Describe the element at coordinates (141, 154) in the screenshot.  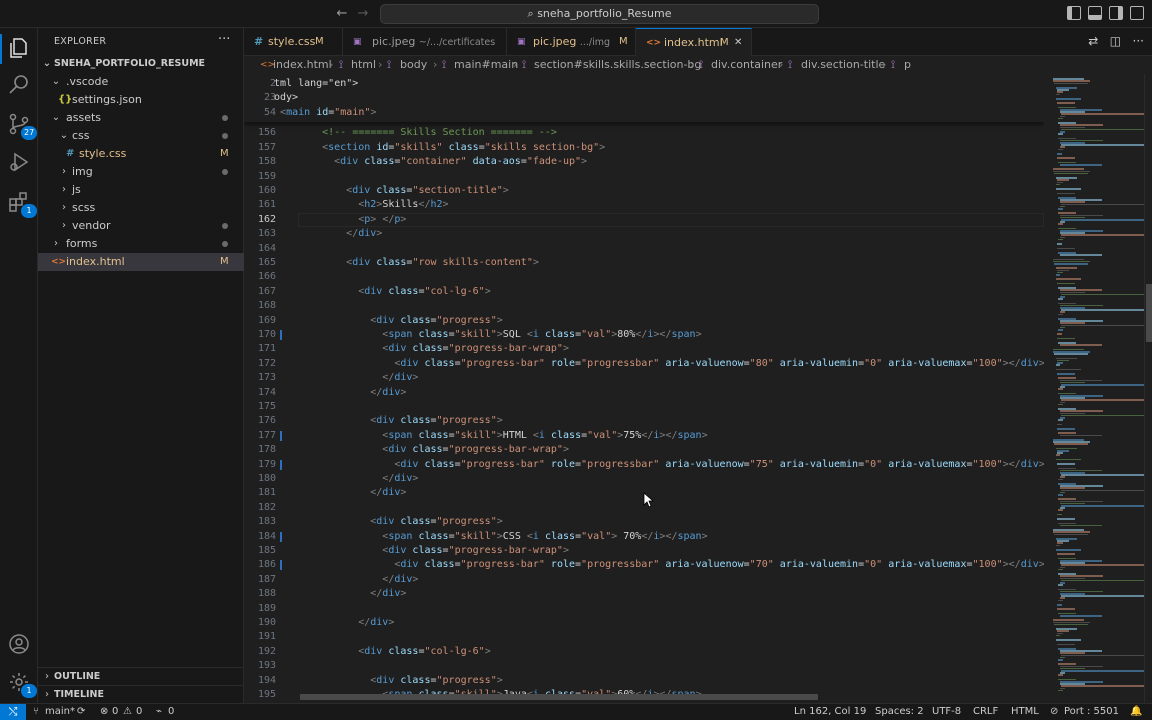
I see `tree-item-style-css: # style.css M` at that location.